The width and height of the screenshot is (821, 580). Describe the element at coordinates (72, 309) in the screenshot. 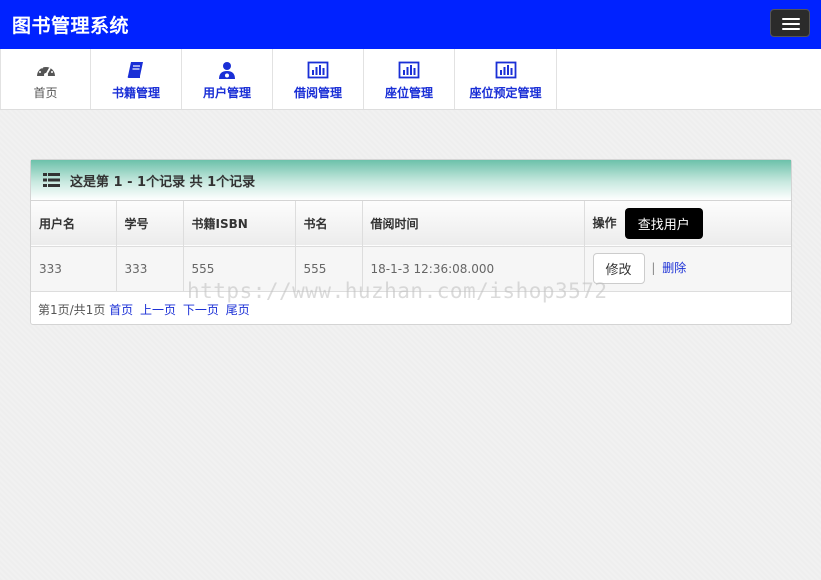

I see `page-status: 第1页/共1页` at that location.